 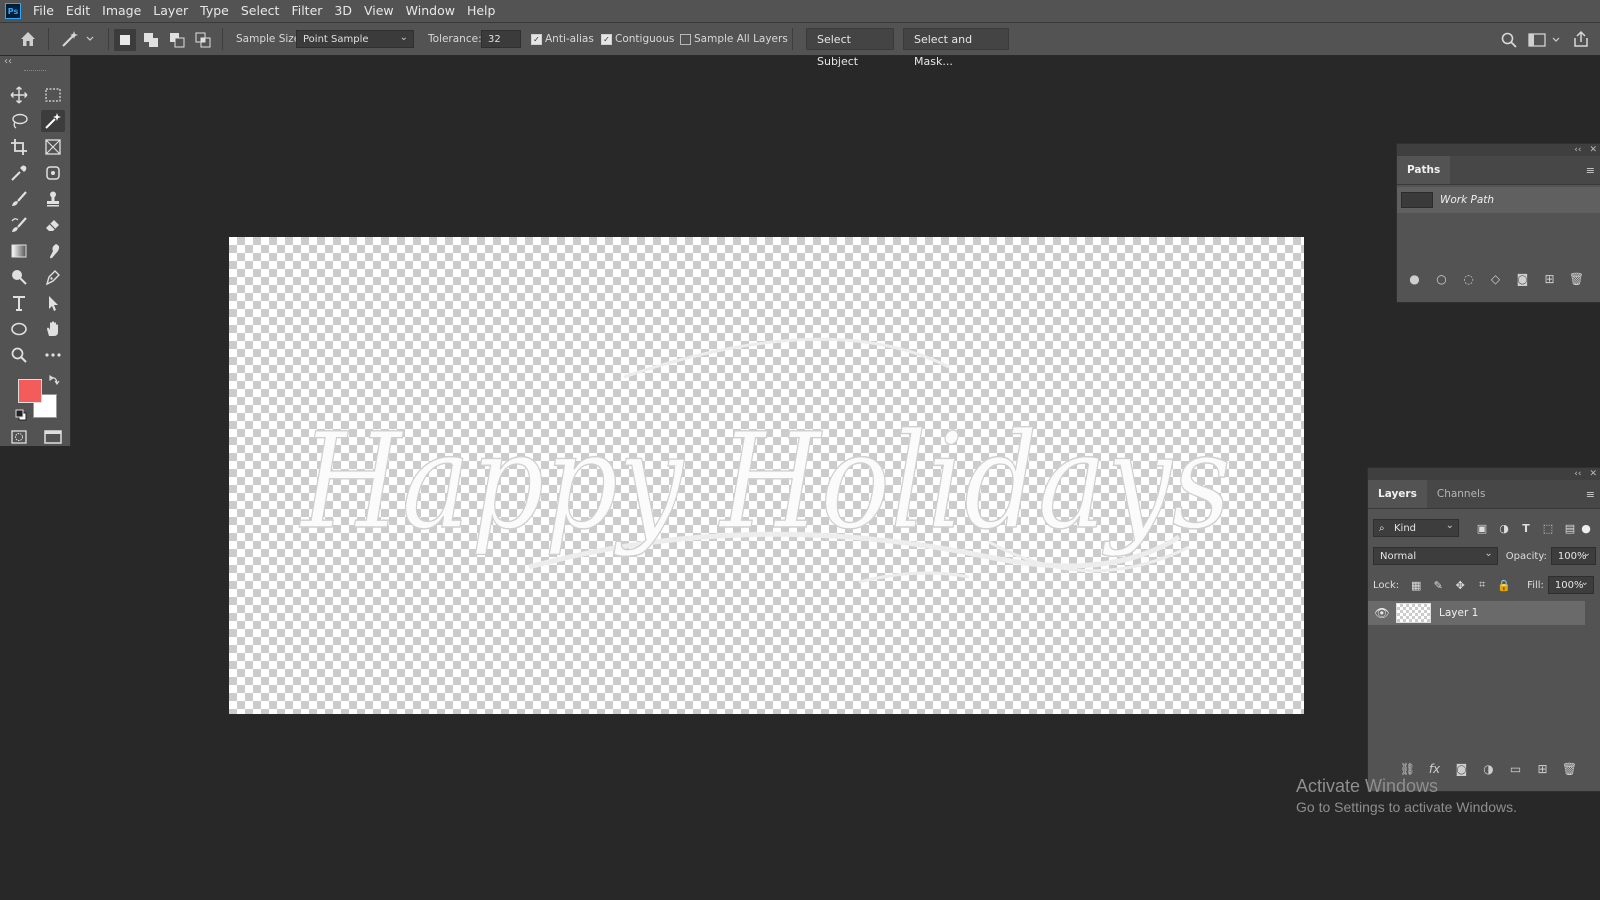 I want to click on dodge-tool-icon, so click(x=19, y=277).